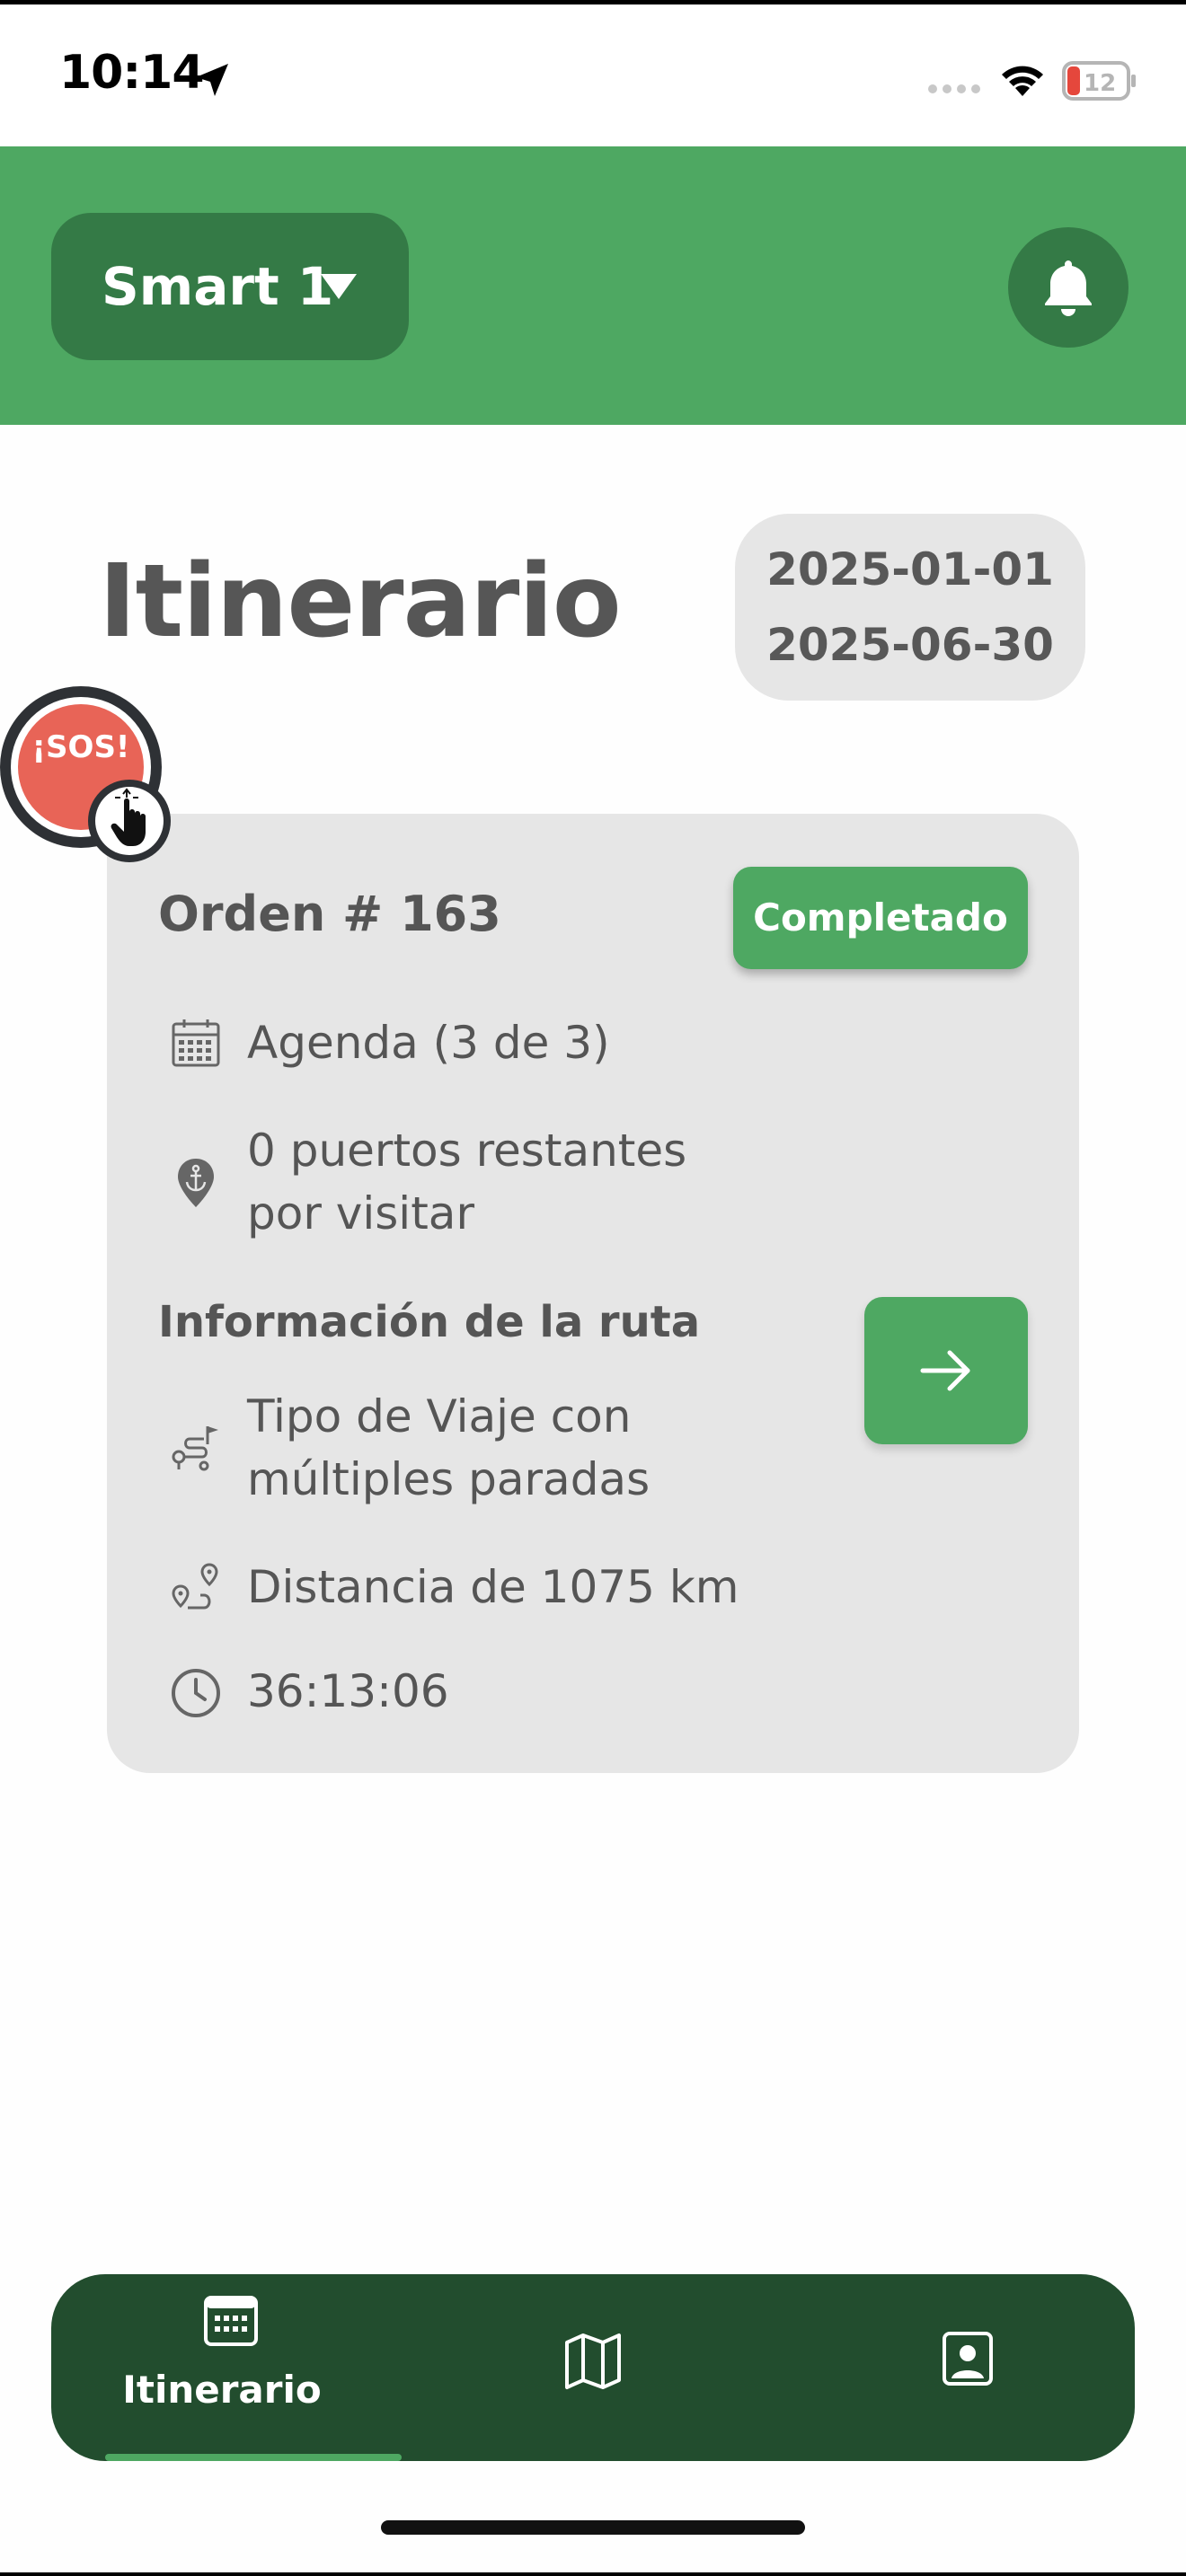 Image resolution: width=1186 pixels, height=2576 pixels. Describe the element at coordinates (132, 73) in the screenshot. I see `status-time: 10:14` at that location.